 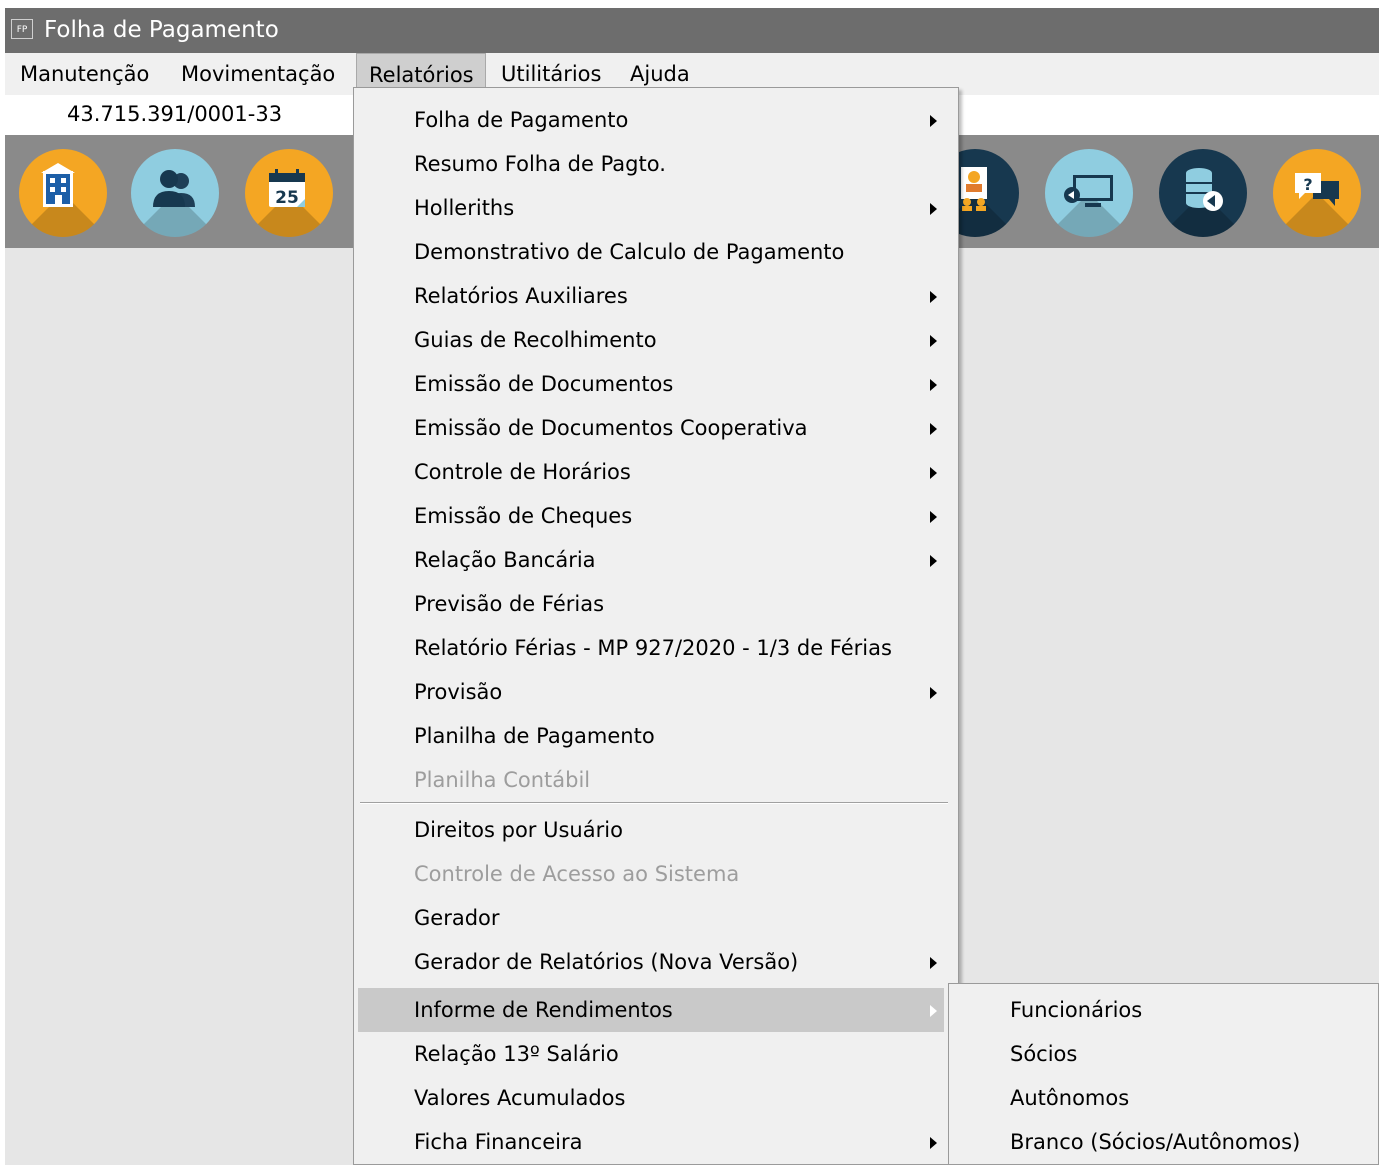 I want to click on menu-item-label: Emissão de Cheques, so click(x=523, y=516).